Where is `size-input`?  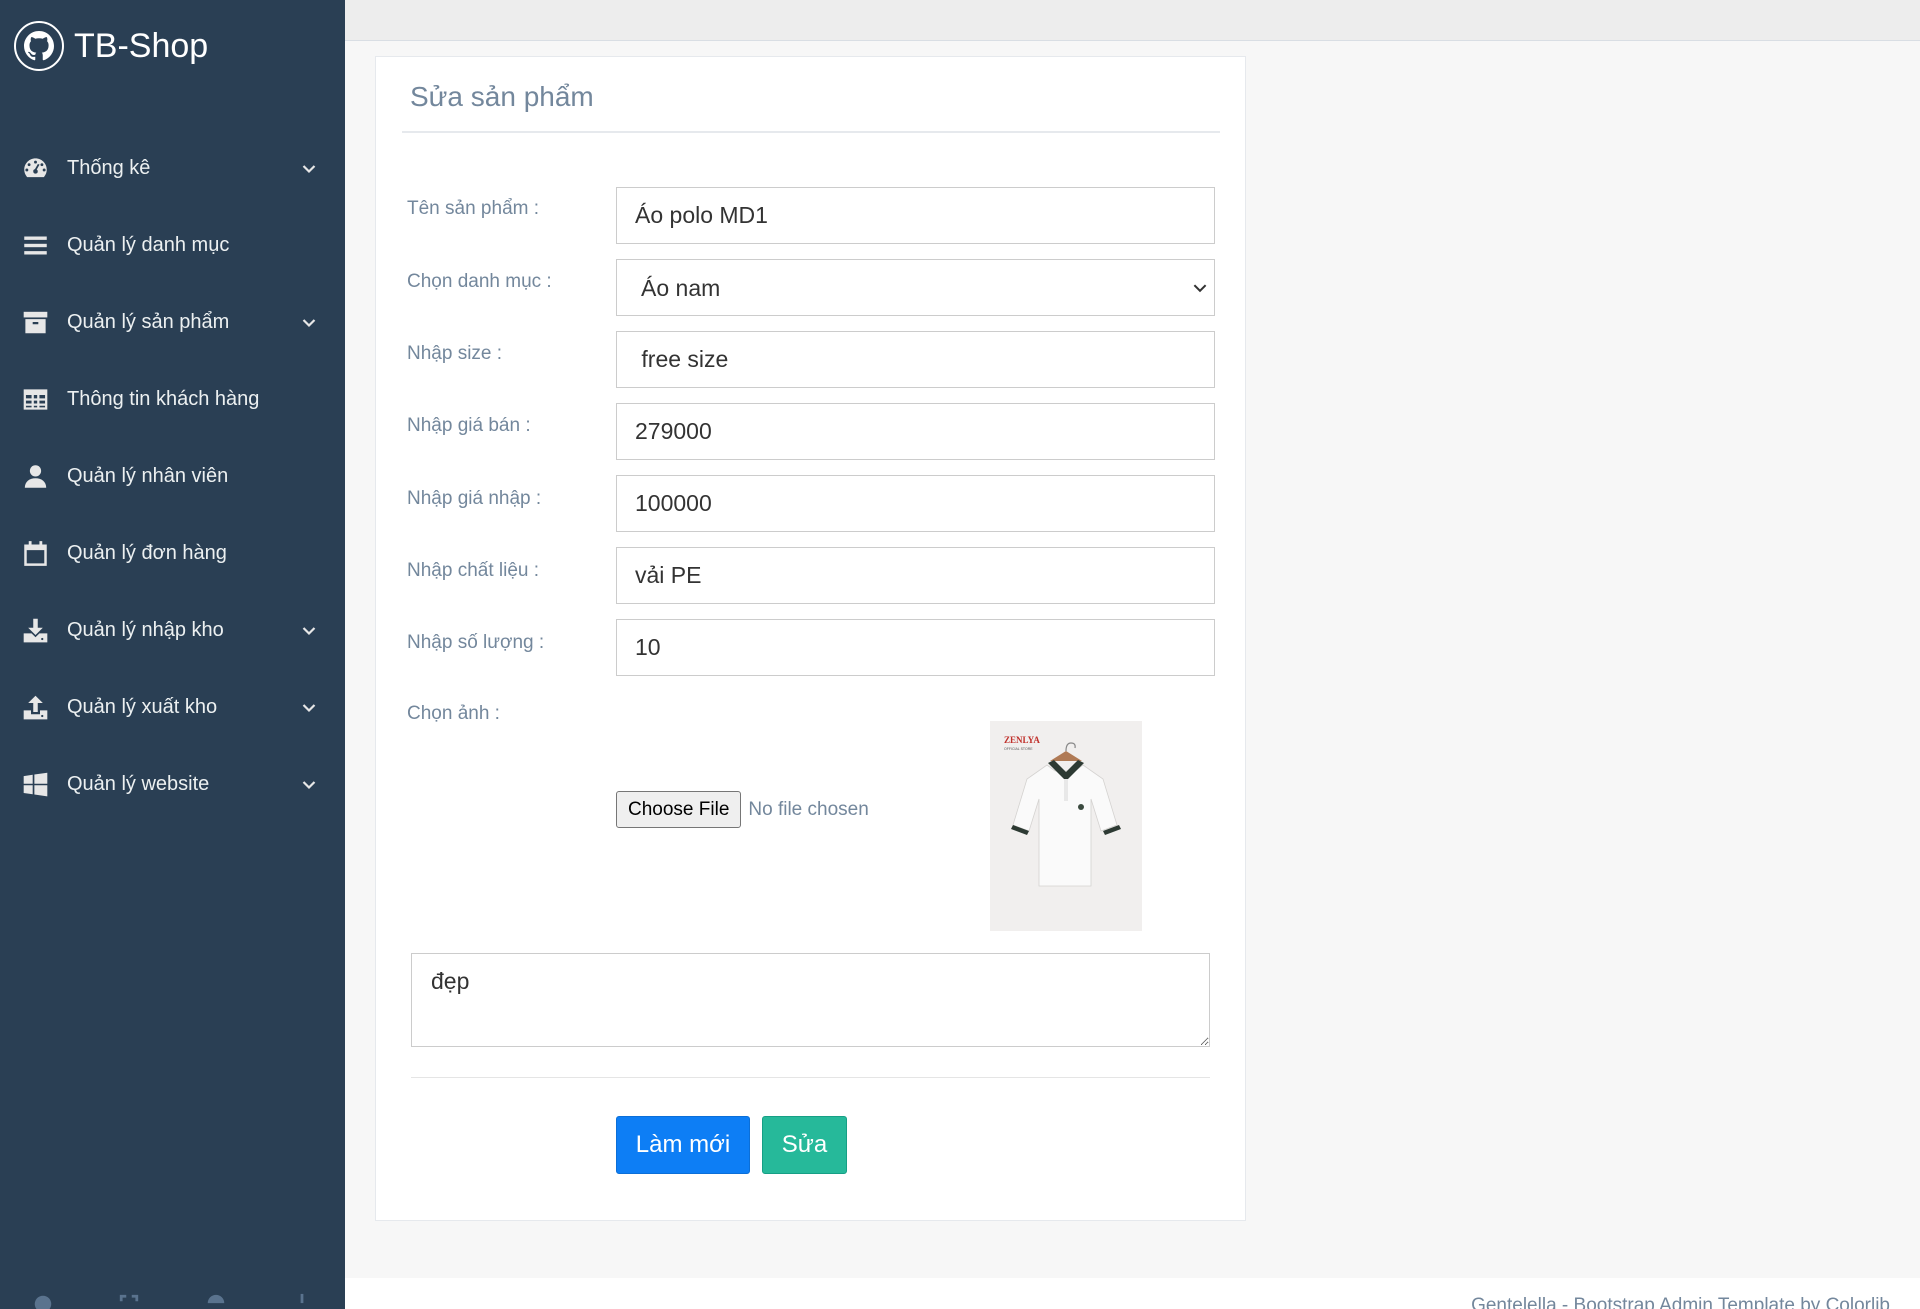
size-input is located at coordinates (915, 359).